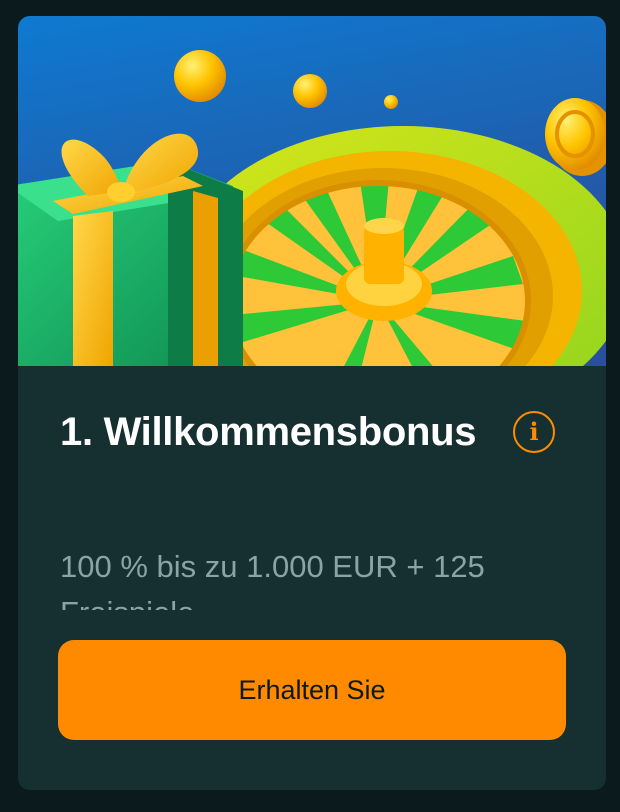 Image resolution: width=620 pixels, height=812 pixels. What do you see at coordinates (268, 432) in the screenshot?
I see `bonus-title: 1. Willkommensbonus` at bounding box center [268, 432].